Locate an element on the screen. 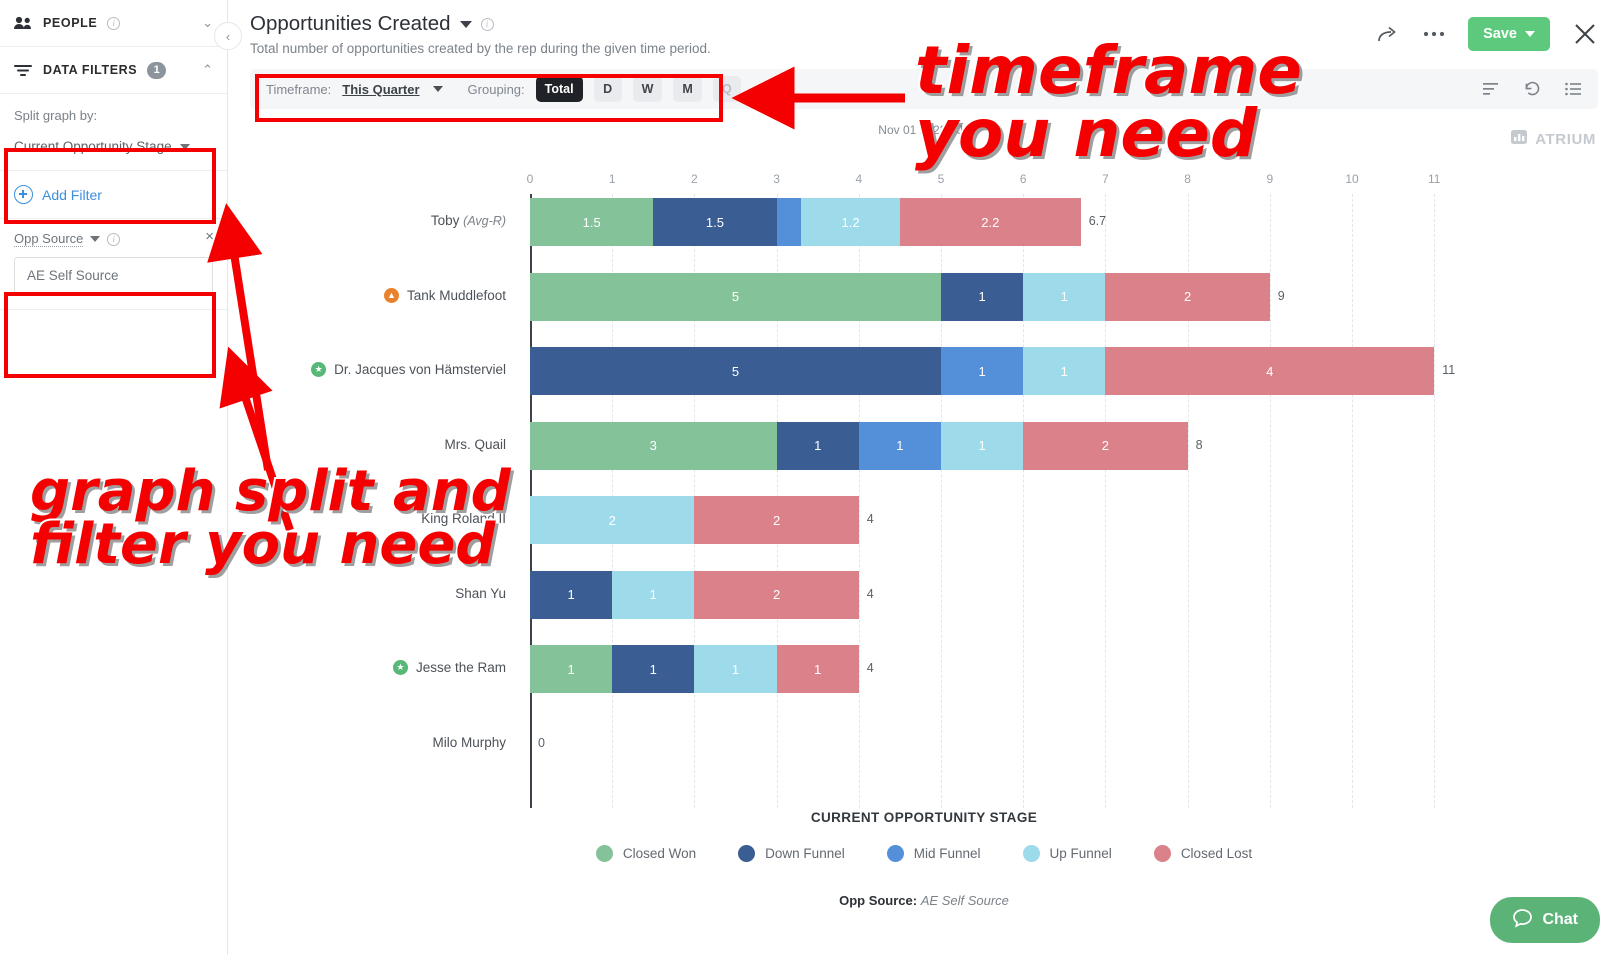 The height and width of the screenshot is (955, 1620). chart-bar: 5112 is located at coordinates (900, 296).